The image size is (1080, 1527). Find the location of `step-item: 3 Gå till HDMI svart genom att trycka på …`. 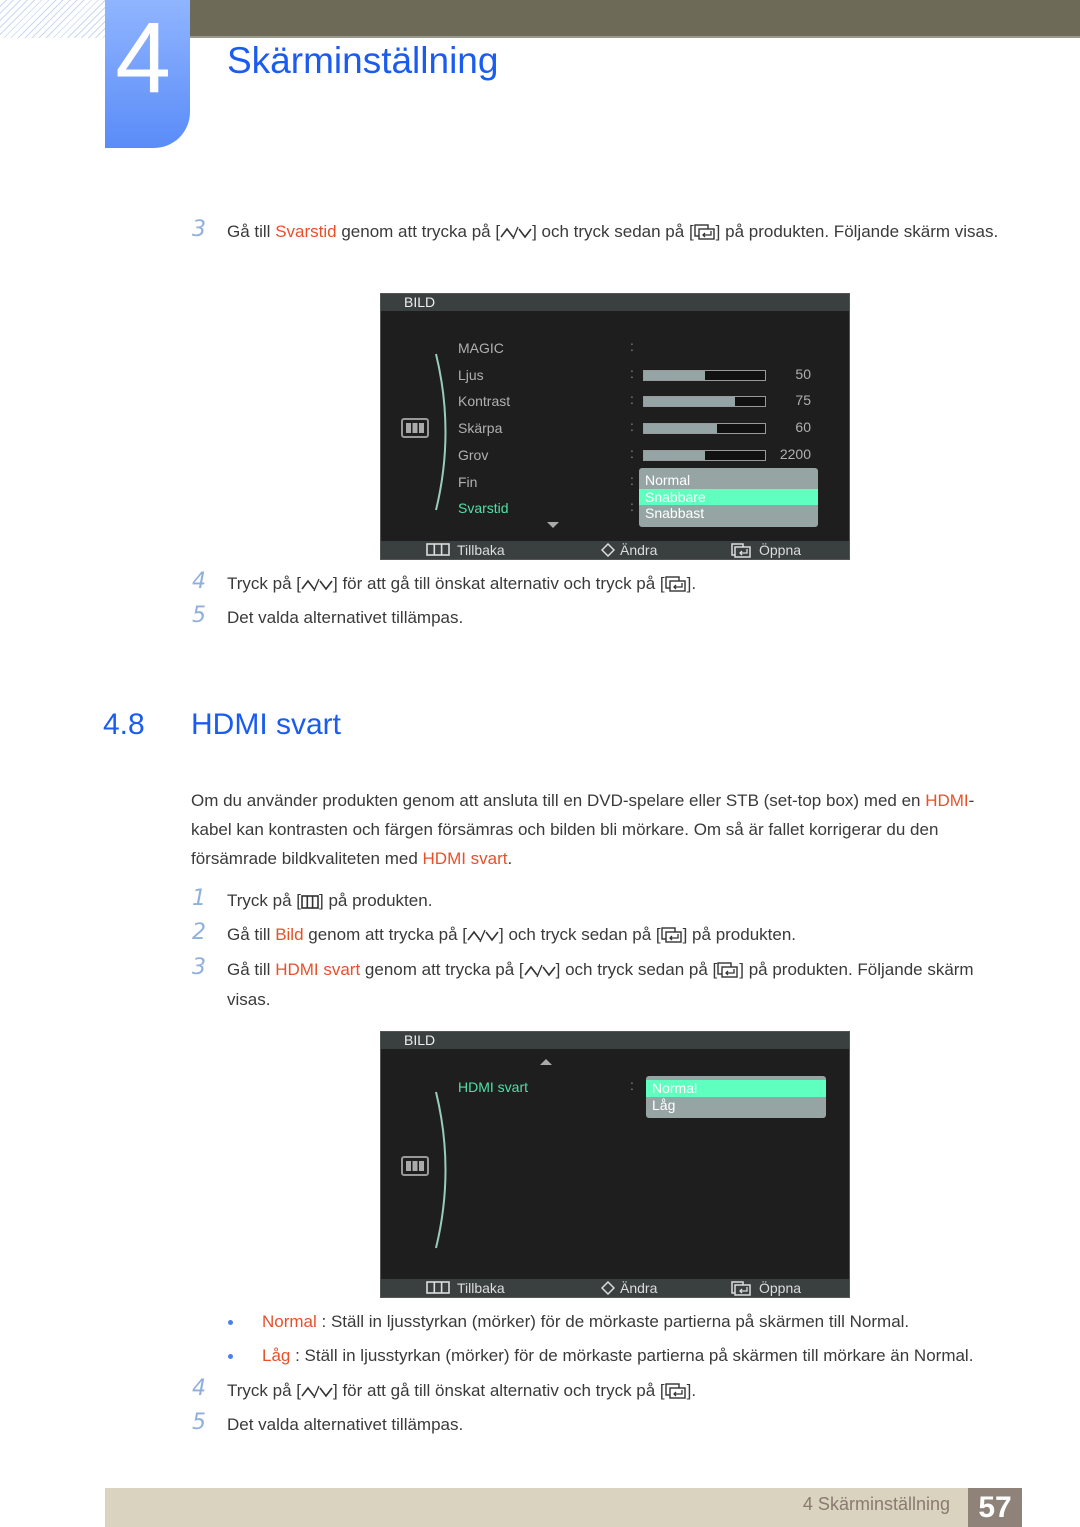

step-item: 3 Gå till HDMI svart genom att trycka på … is located at coordinates (602, 984).